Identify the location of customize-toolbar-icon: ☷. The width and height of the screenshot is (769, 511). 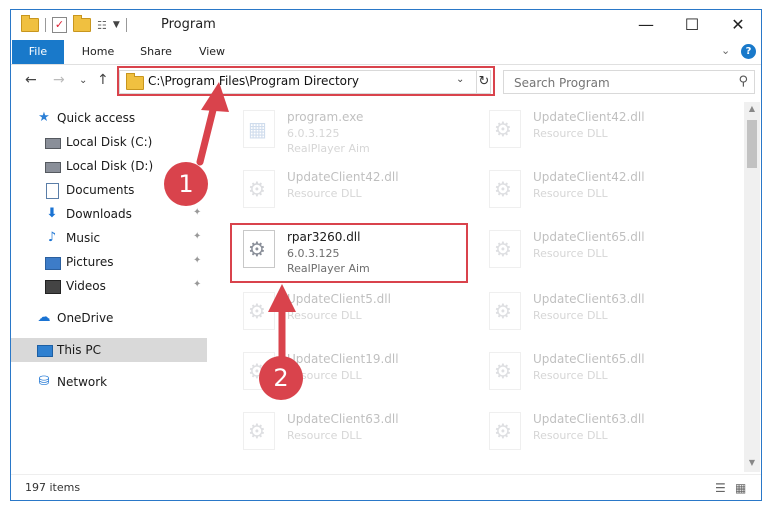
(102, 25).